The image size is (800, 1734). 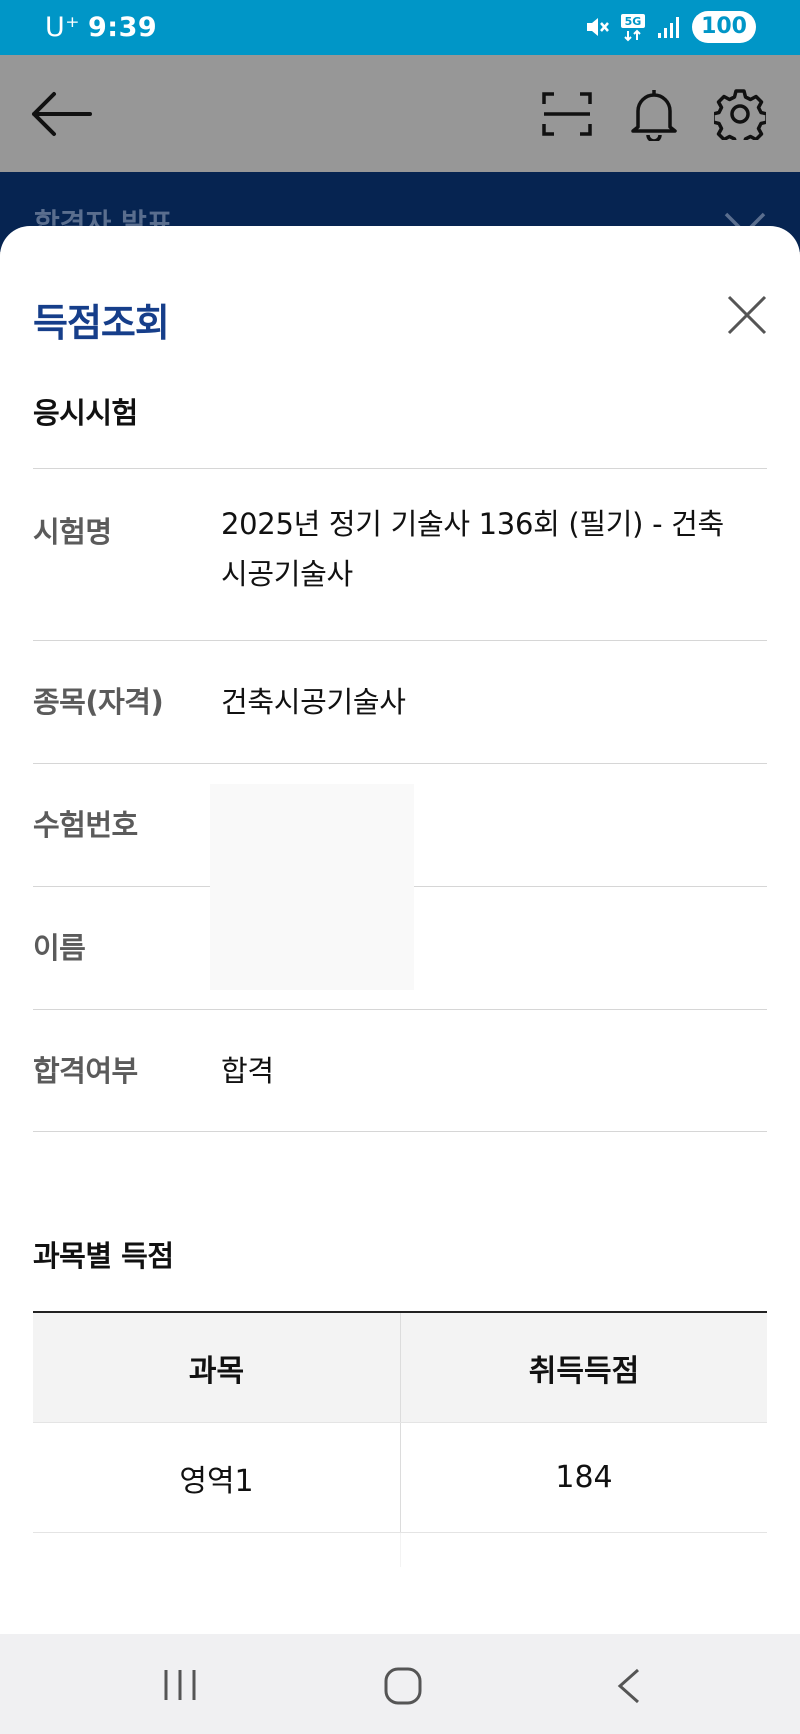 I want to click on info-label: 수험번호, so click(x=85, y=825).